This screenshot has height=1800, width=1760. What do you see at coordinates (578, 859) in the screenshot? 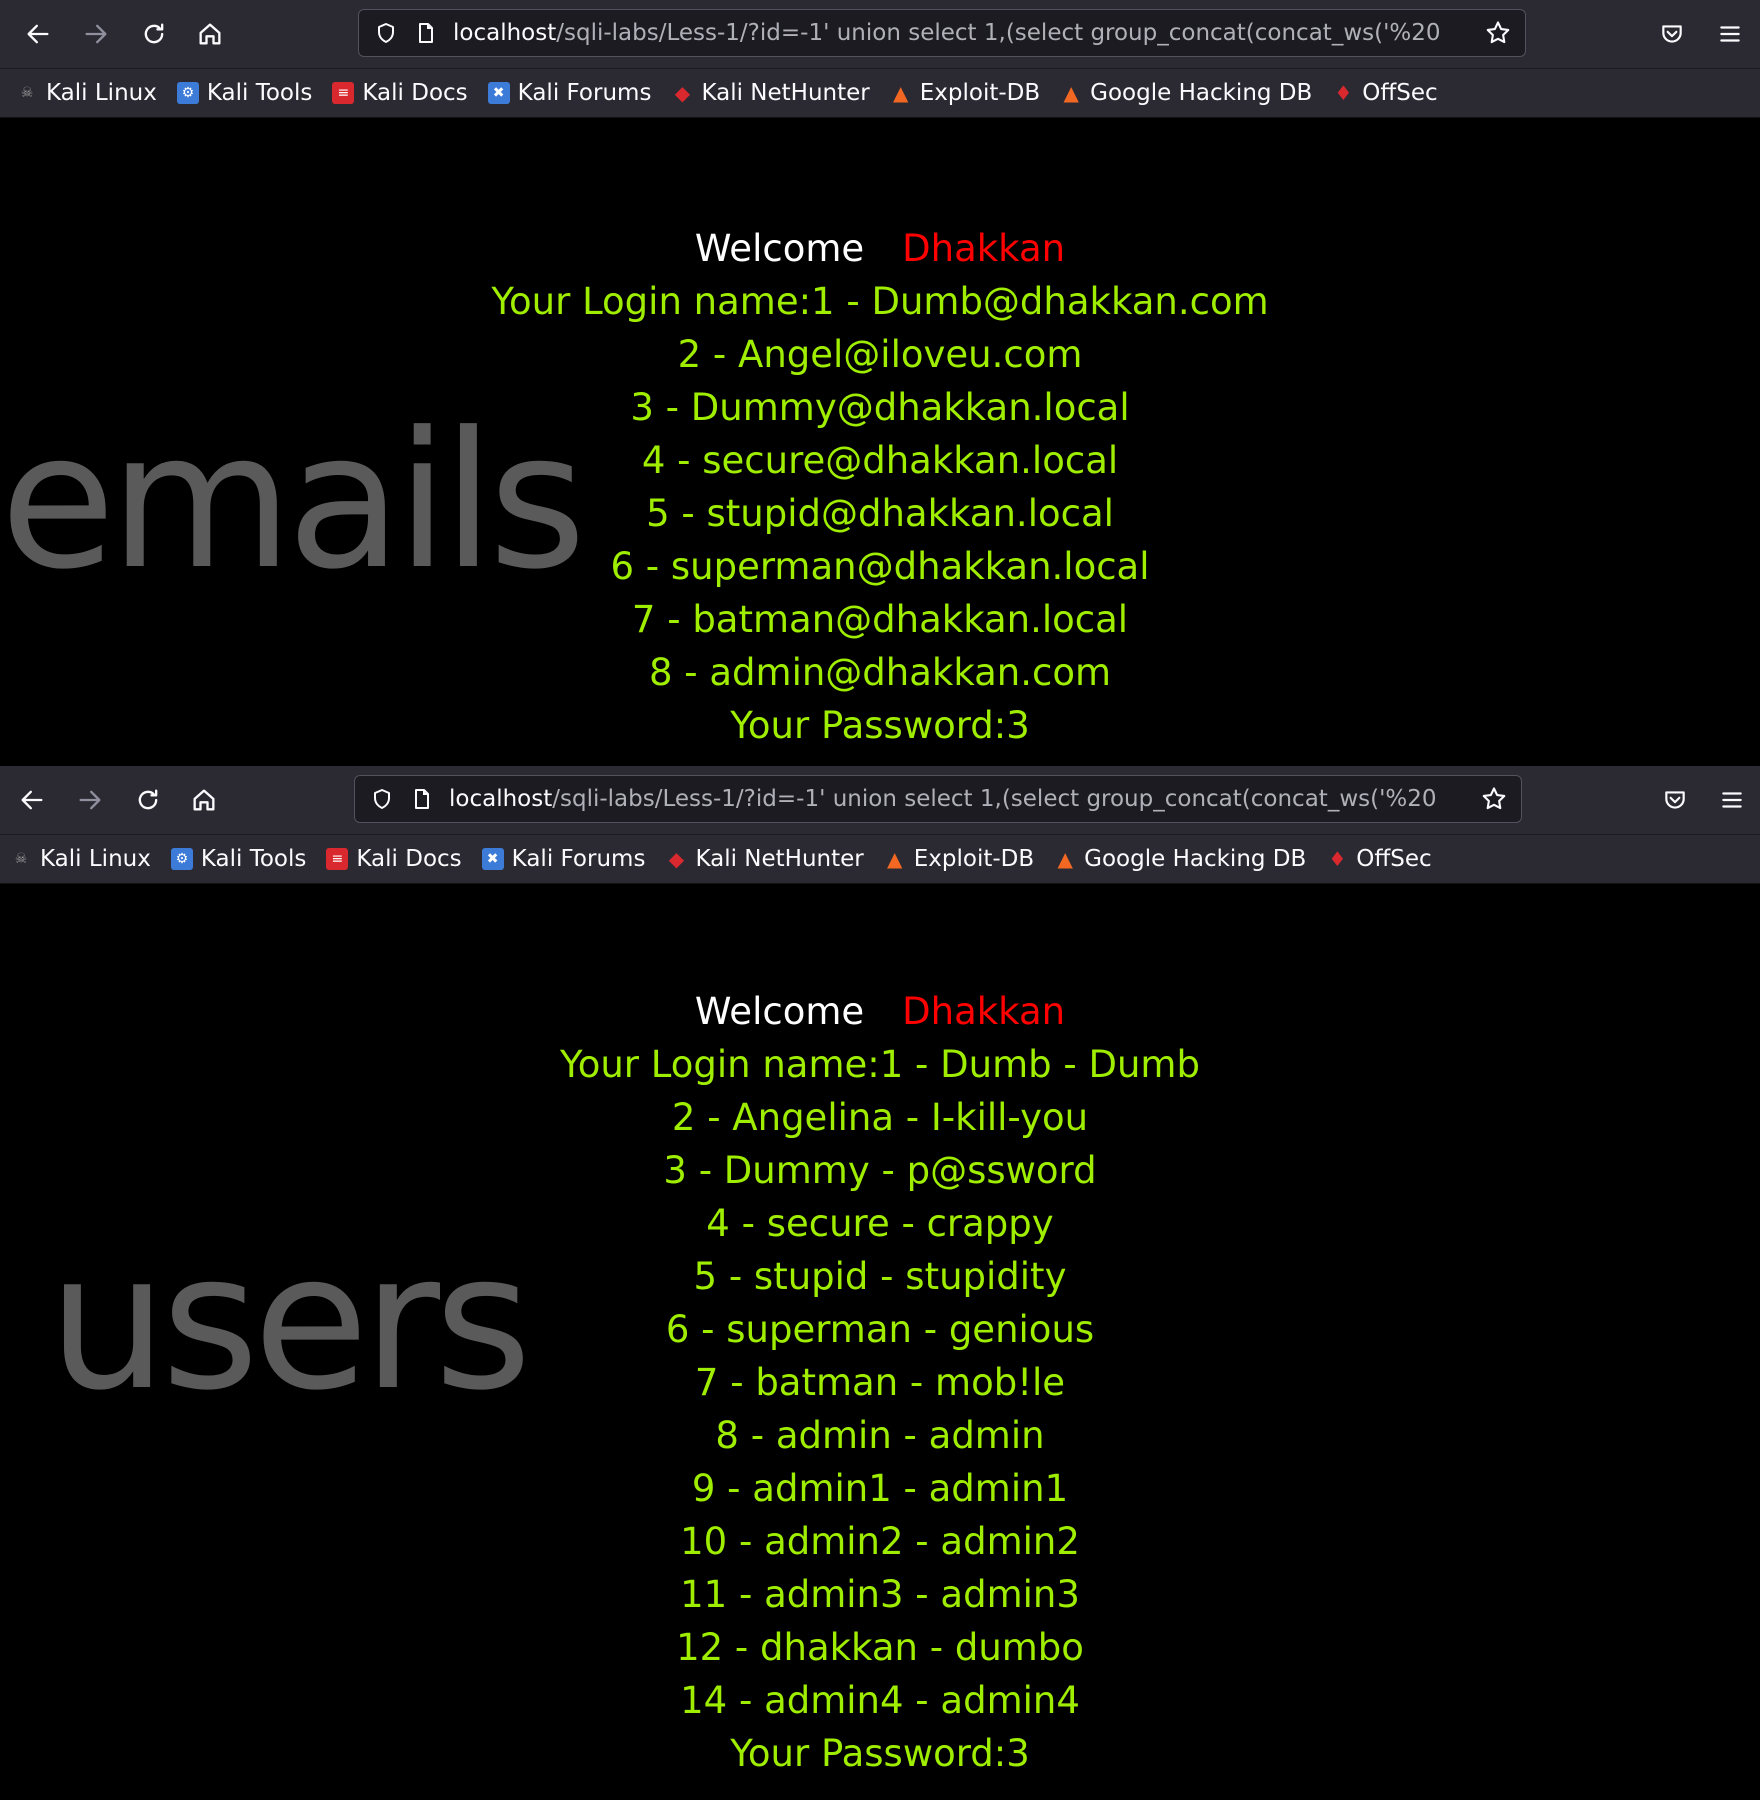
I see `bookmark-label: Kali Forums` at bounding box center [578, 859].